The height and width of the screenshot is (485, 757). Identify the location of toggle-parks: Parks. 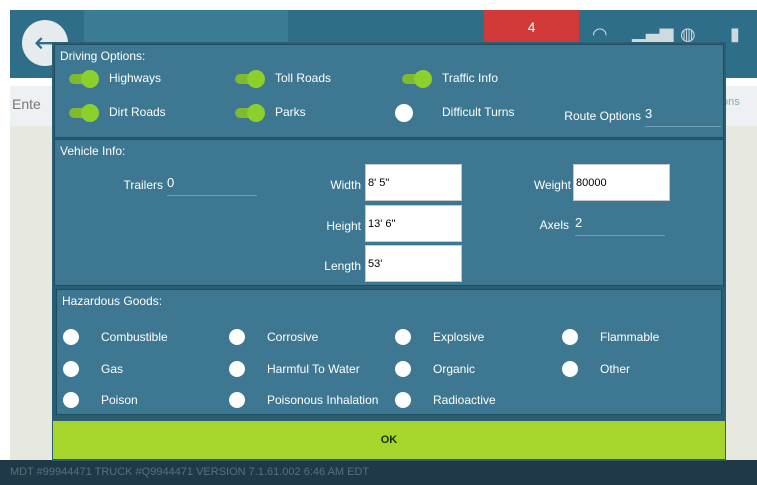
(301, 114).